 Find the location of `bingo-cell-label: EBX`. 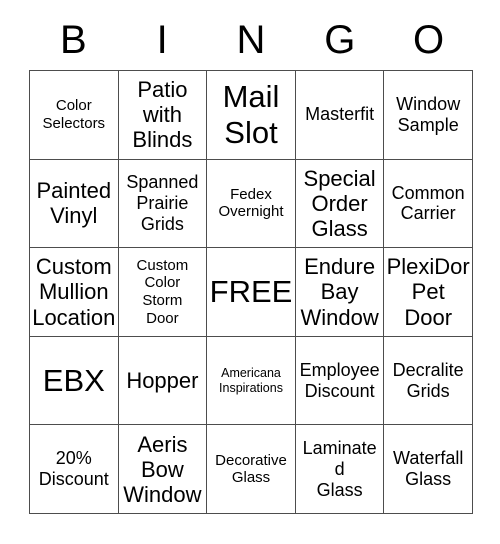

bingo-cell-label: EBX is located at coordinates (73, 380).